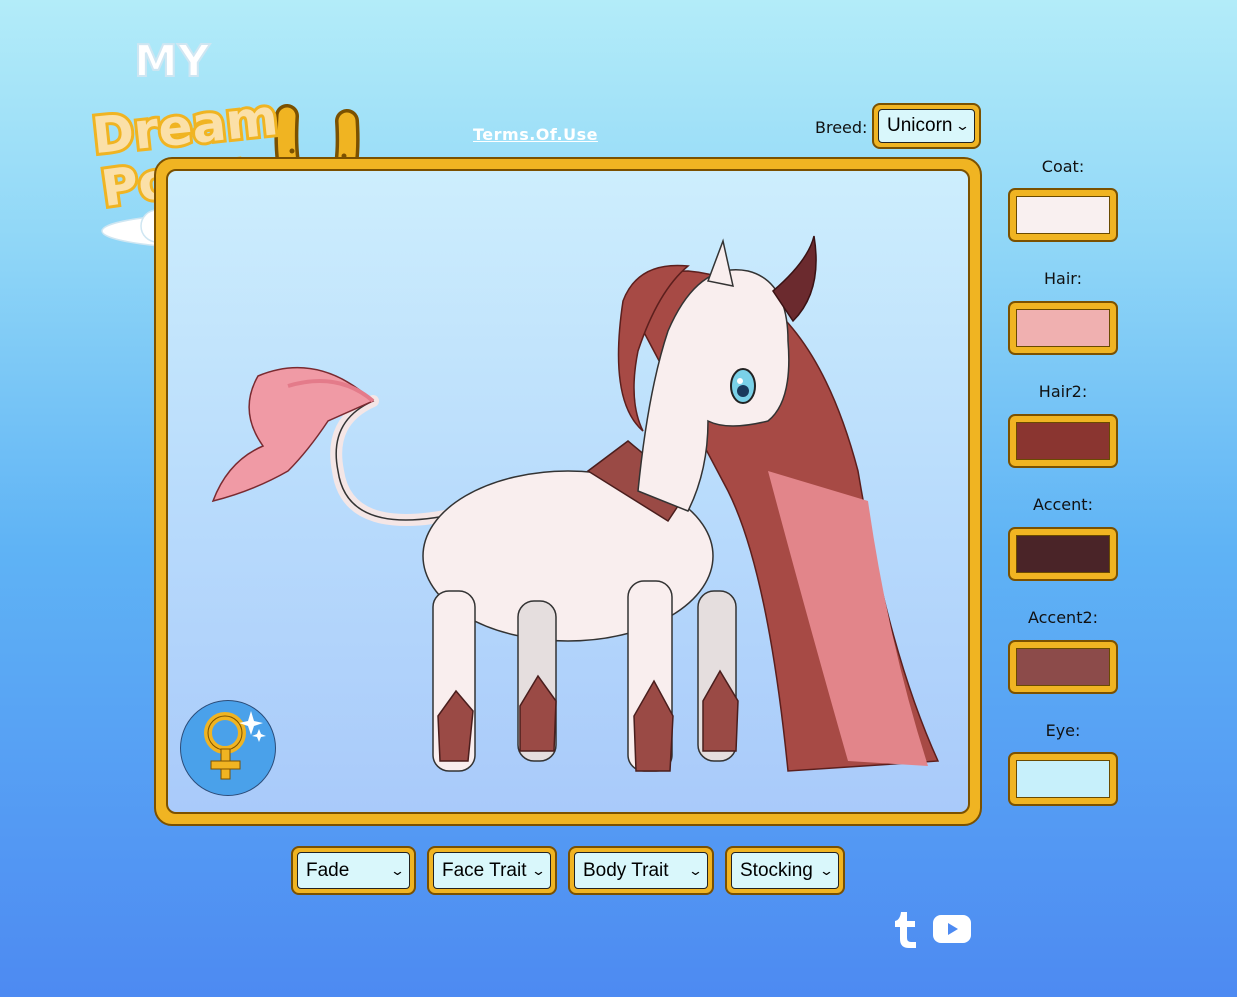 This screenshot has height=997, width=1237. Describe the element at coordinates (907, 930) in the screenshot. I see `tumblr-icon` at that location.